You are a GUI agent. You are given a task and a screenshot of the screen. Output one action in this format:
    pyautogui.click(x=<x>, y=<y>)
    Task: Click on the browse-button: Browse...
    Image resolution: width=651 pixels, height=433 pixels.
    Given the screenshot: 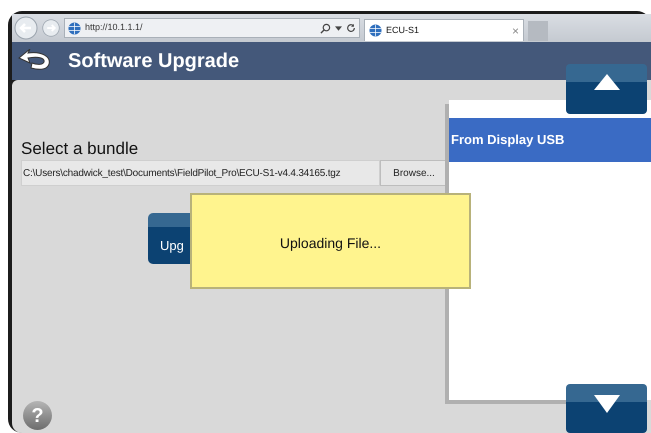 What is the action you would take?
    pyautogui.click(x=414, y=173)
    